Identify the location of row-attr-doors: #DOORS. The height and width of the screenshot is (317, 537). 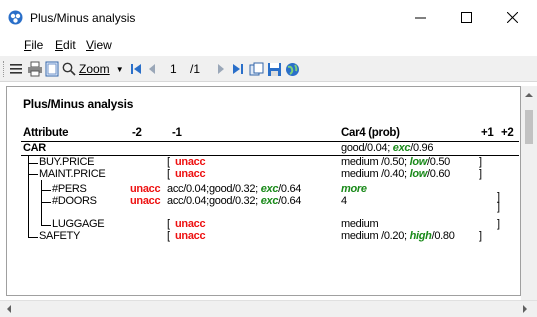
(74, 201).